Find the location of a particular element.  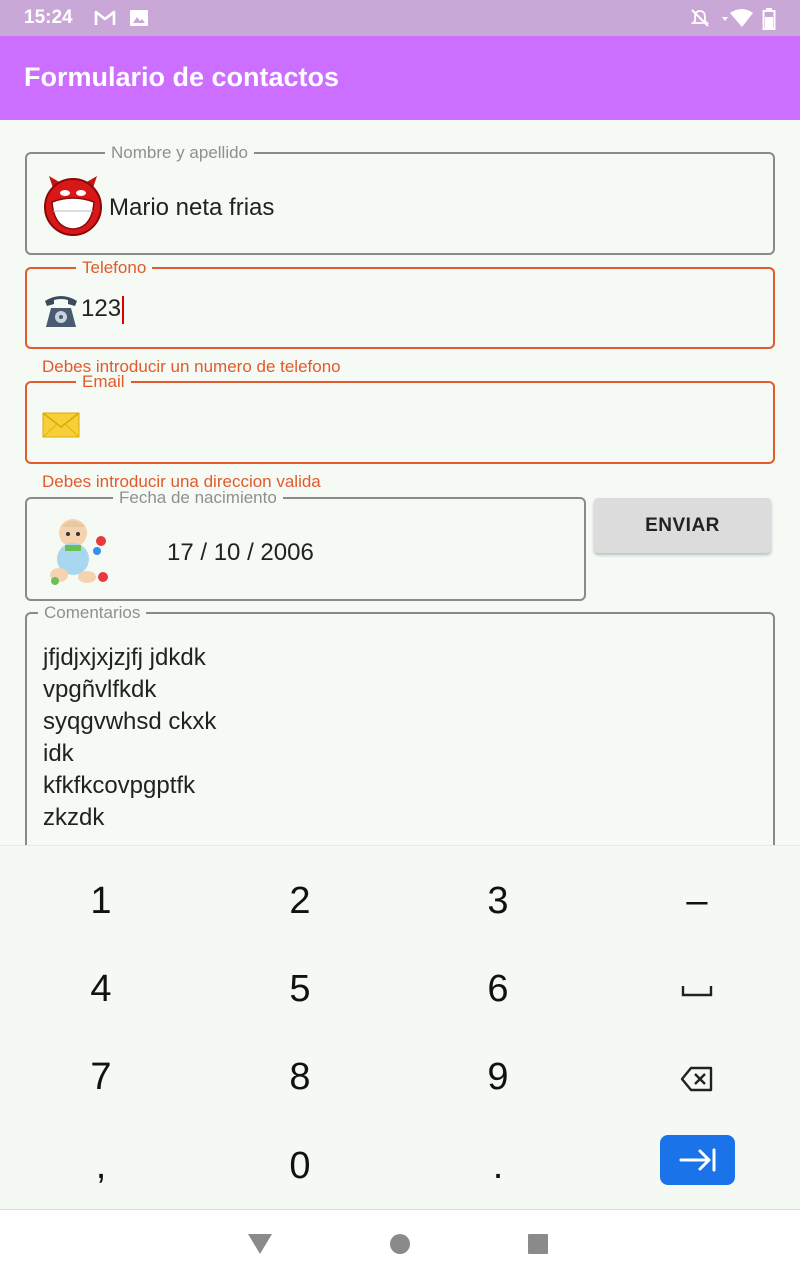

app-bar: Formulario de contactos is located at coordinates (400, 78).